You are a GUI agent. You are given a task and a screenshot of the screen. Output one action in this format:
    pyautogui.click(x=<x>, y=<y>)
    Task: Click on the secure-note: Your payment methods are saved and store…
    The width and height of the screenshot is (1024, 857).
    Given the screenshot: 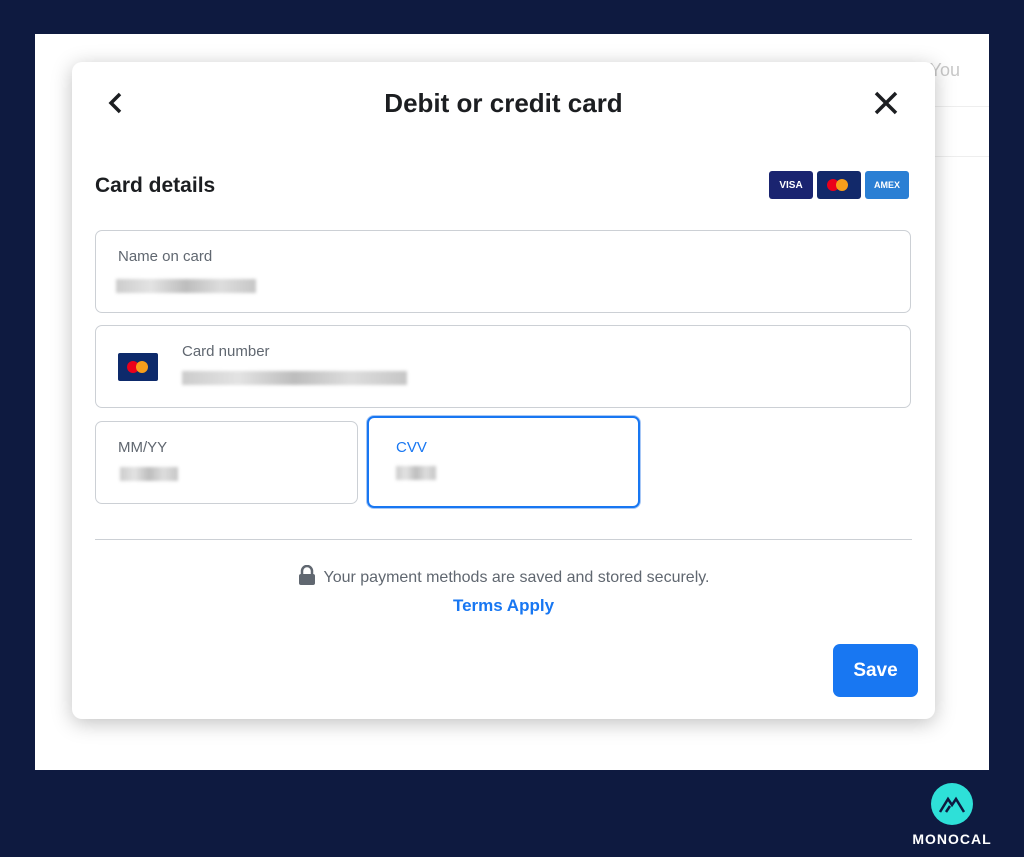 What is the action you would take?
    pyautogui.click(x=503, y=575)
    